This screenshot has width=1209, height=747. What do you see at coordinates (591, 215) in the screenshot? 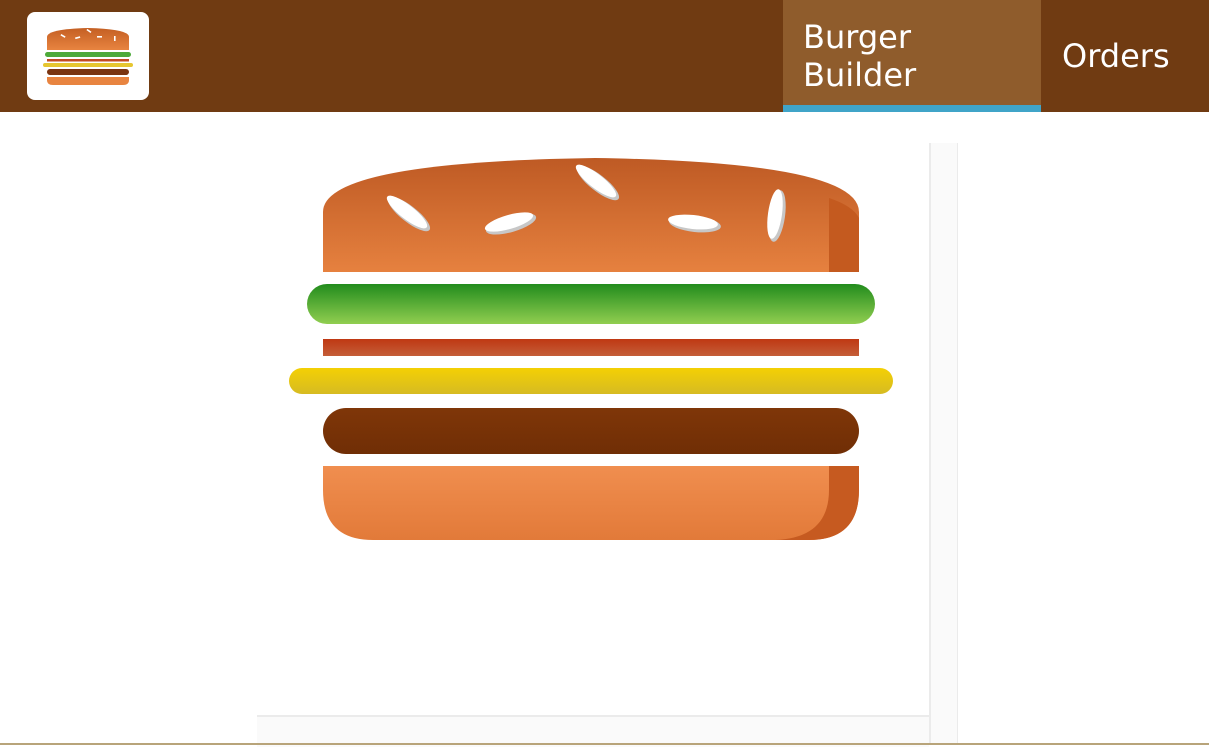
I see `bread-top` at bounding box center [591, 215].